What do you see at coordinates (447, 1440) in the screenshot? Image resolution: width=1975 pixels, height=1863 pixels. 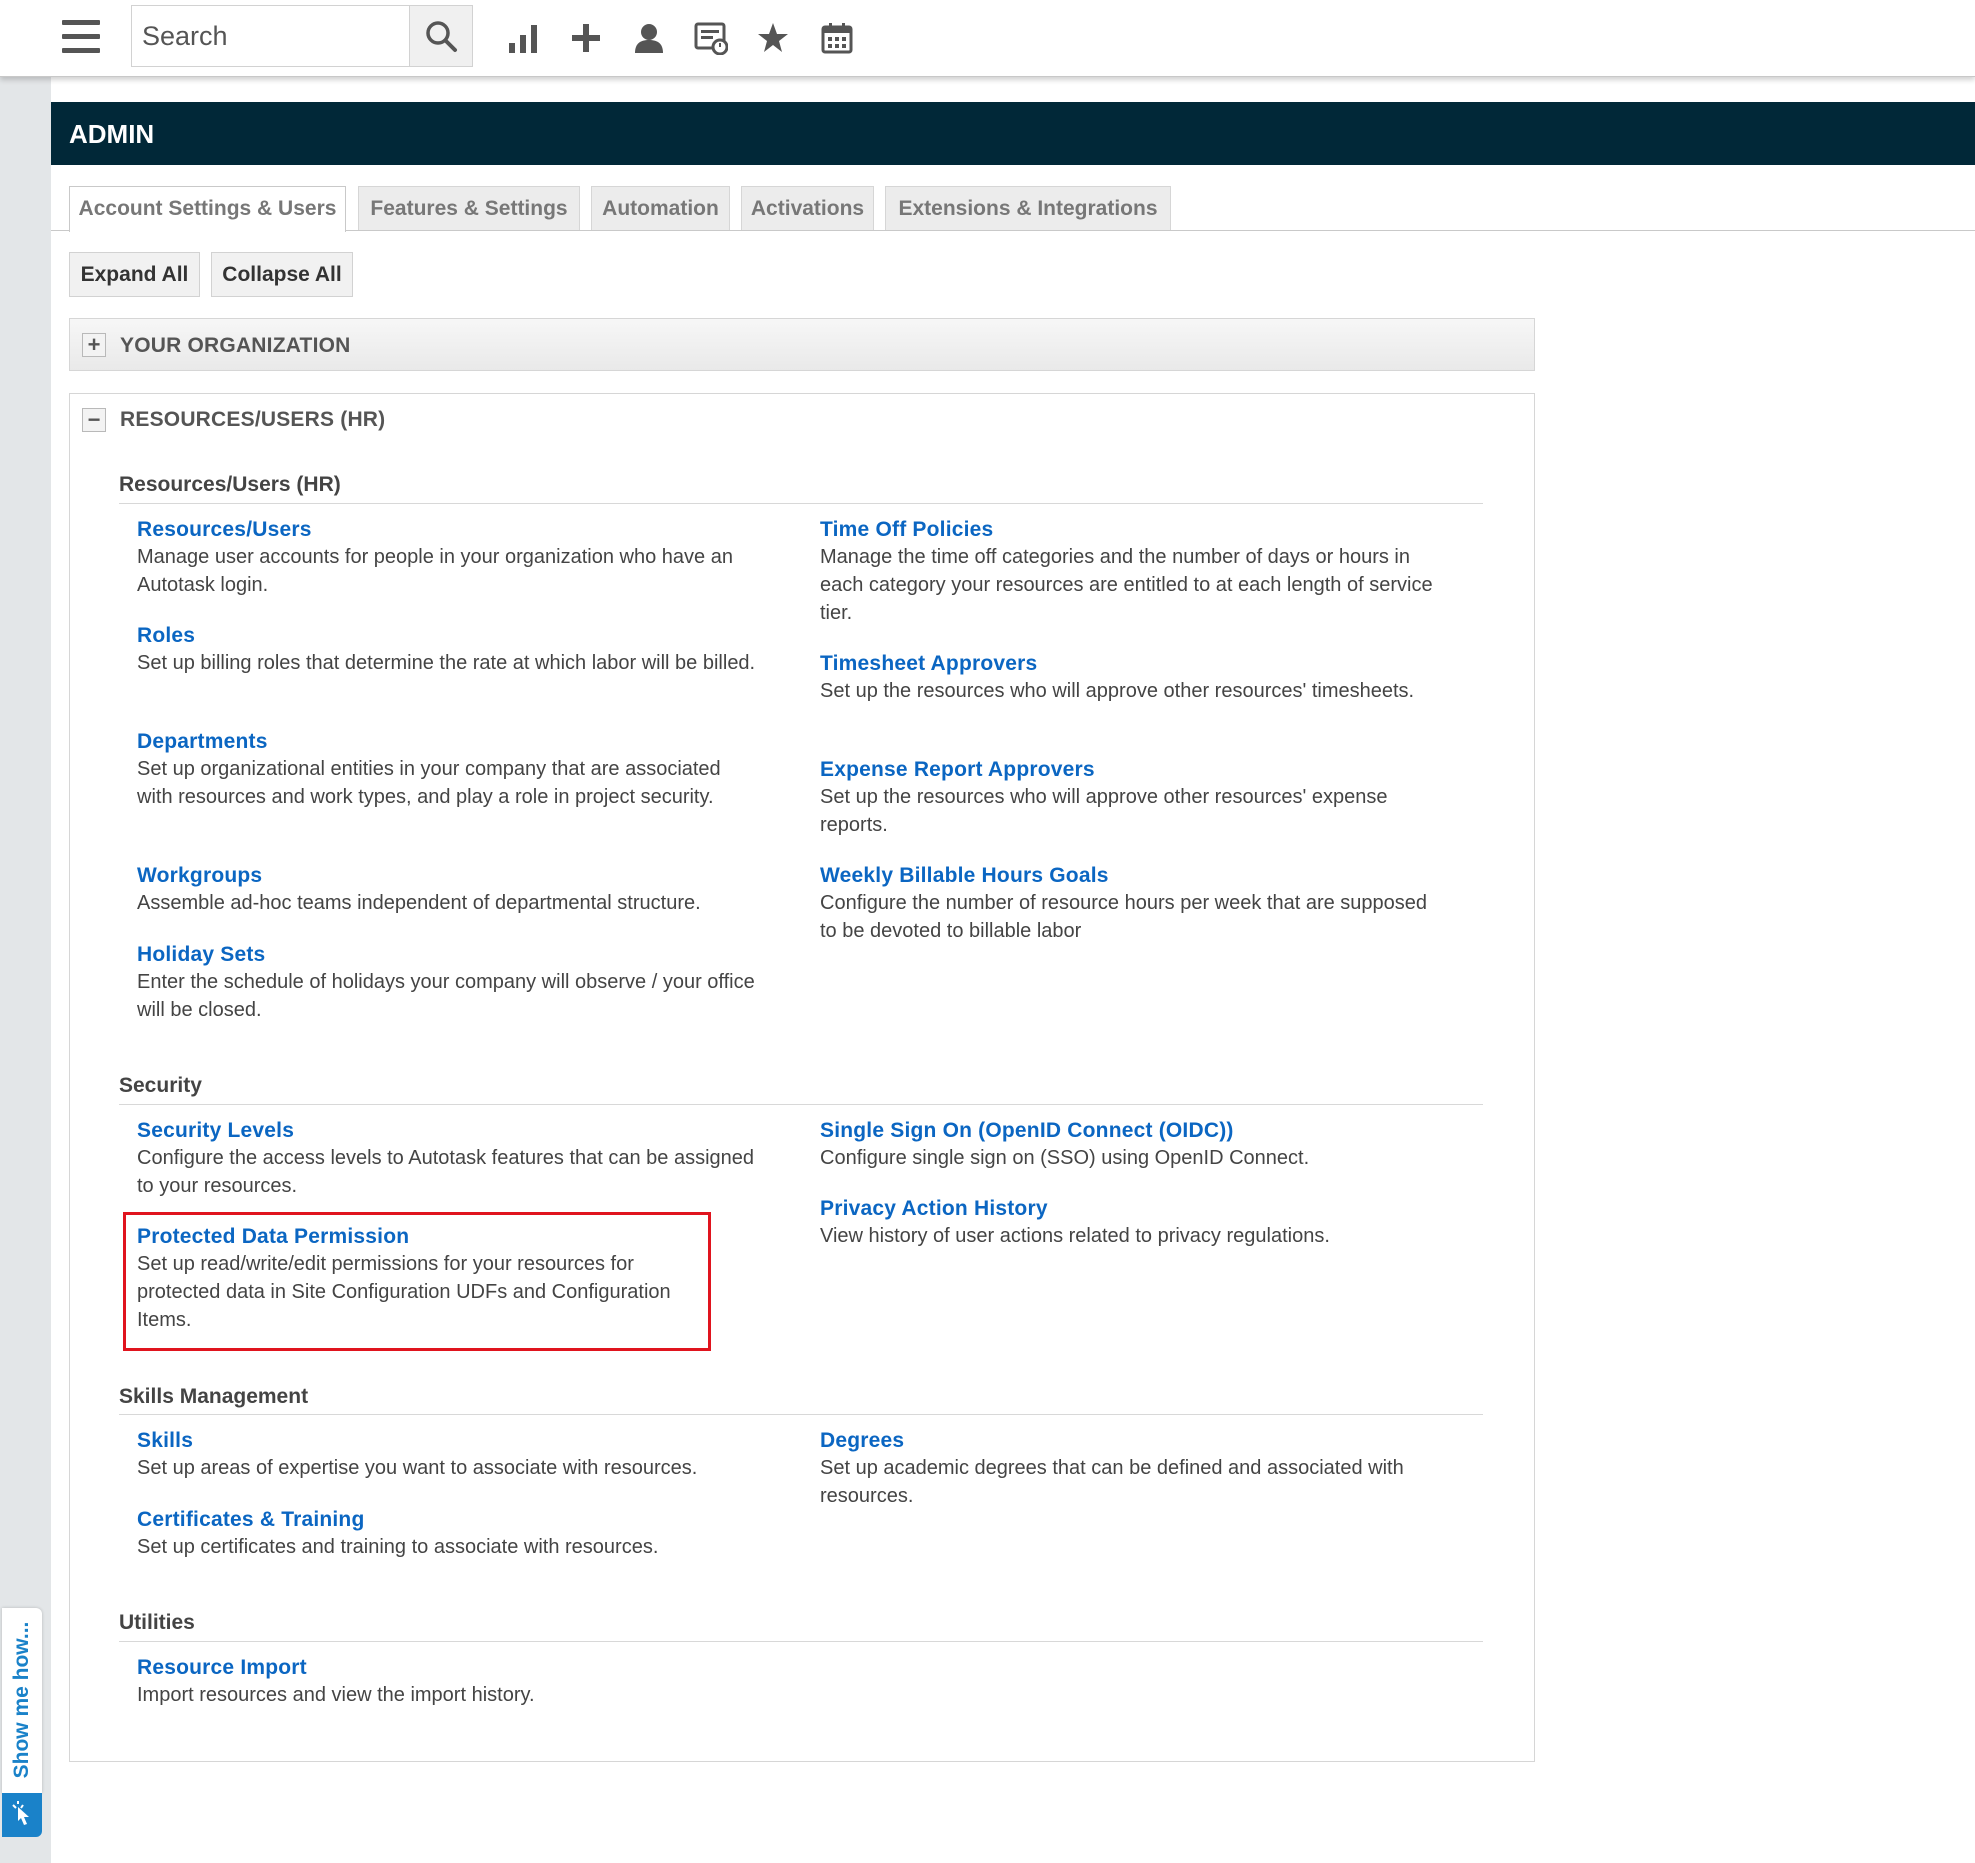 I see `skills-link: Skills` at bounding box center [447, 1440].